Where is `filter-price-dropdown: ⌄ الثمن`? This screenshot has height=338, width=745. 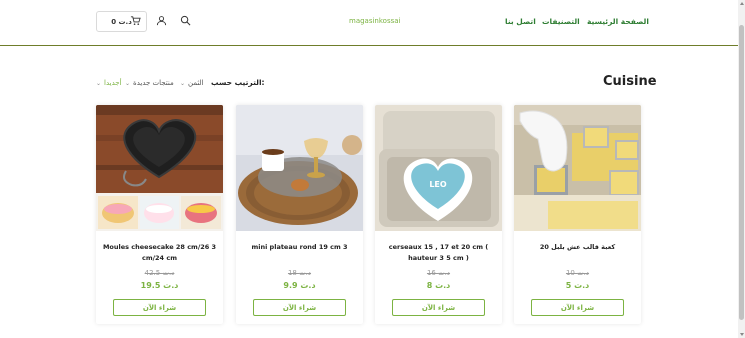 filter-price-dropdown: ⌄ الثمن is located at coordinates (192, 83).